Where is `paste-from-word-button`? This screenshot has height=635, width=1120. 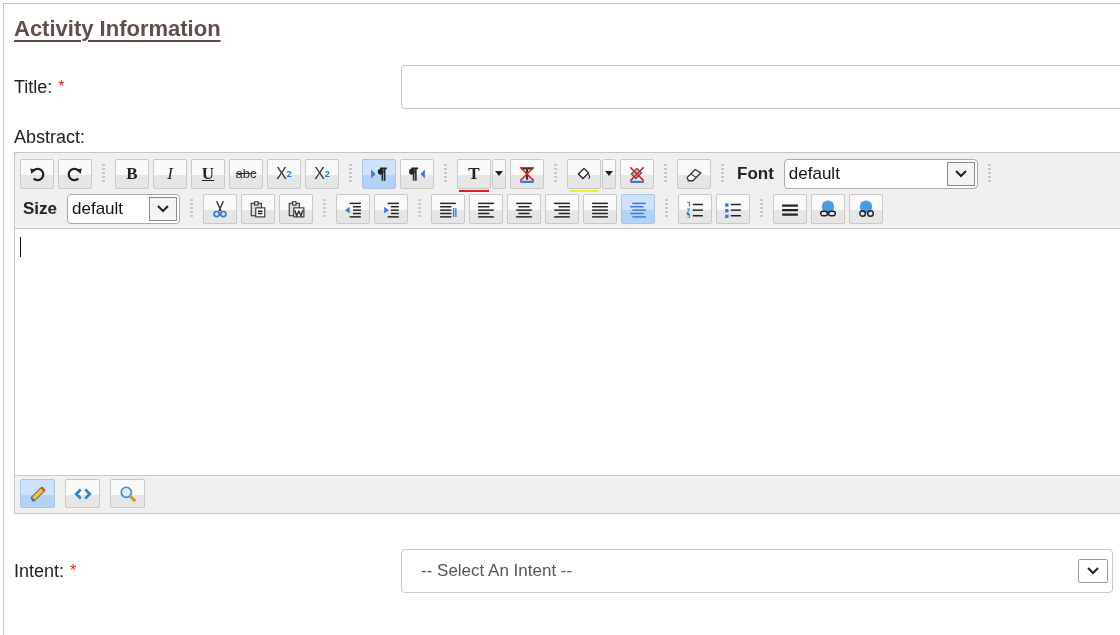
paste-from-word-button is located at coordinates (296, 208).